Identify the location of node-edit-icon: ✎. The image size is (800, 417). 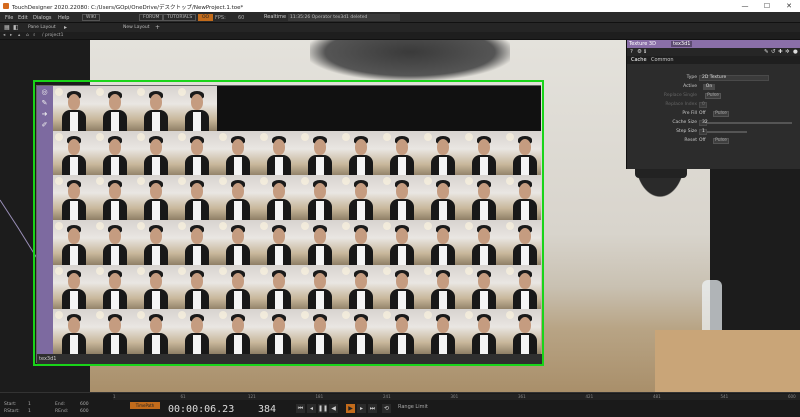
(44, 103).